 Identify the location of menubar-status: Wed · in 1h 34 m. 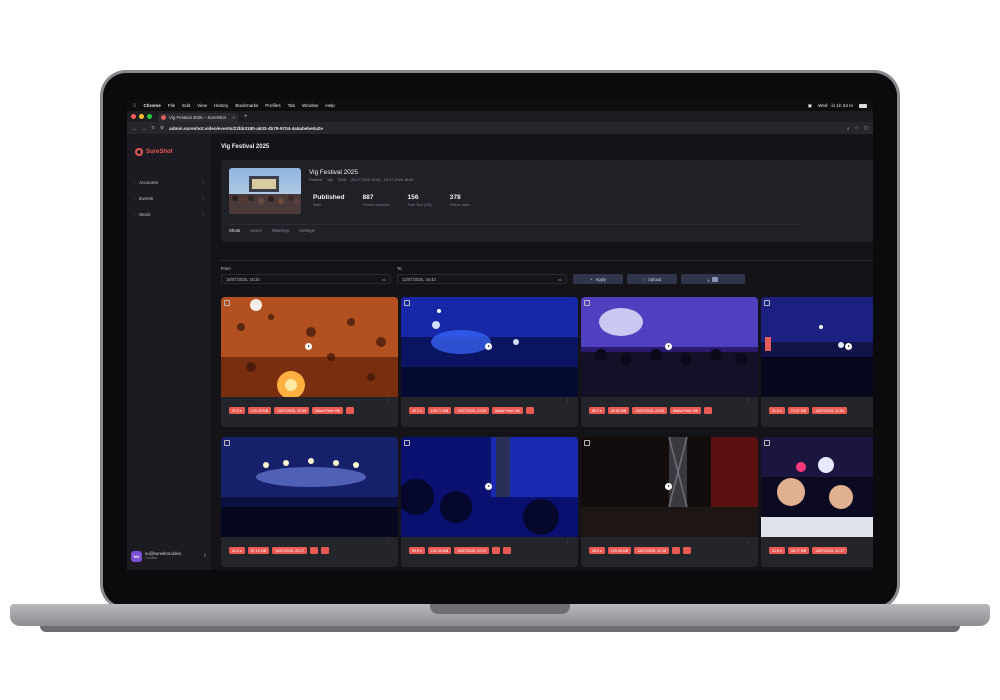
(835, 105).